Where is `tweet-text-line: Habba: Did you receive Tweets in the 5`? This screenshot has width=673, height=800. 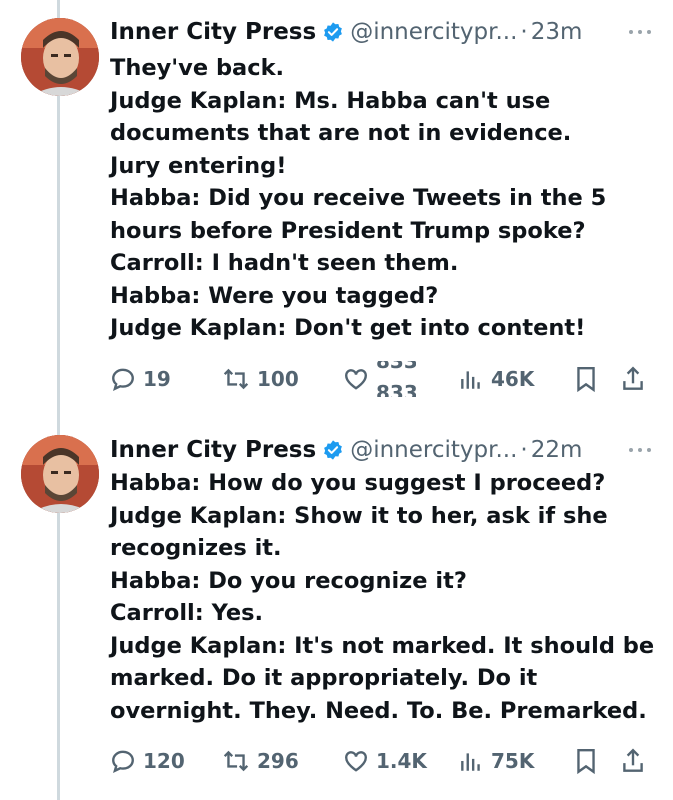
tweet-text-line: Habba: Did you receive Tweets in the 5 is located at coordinates (358, 198).